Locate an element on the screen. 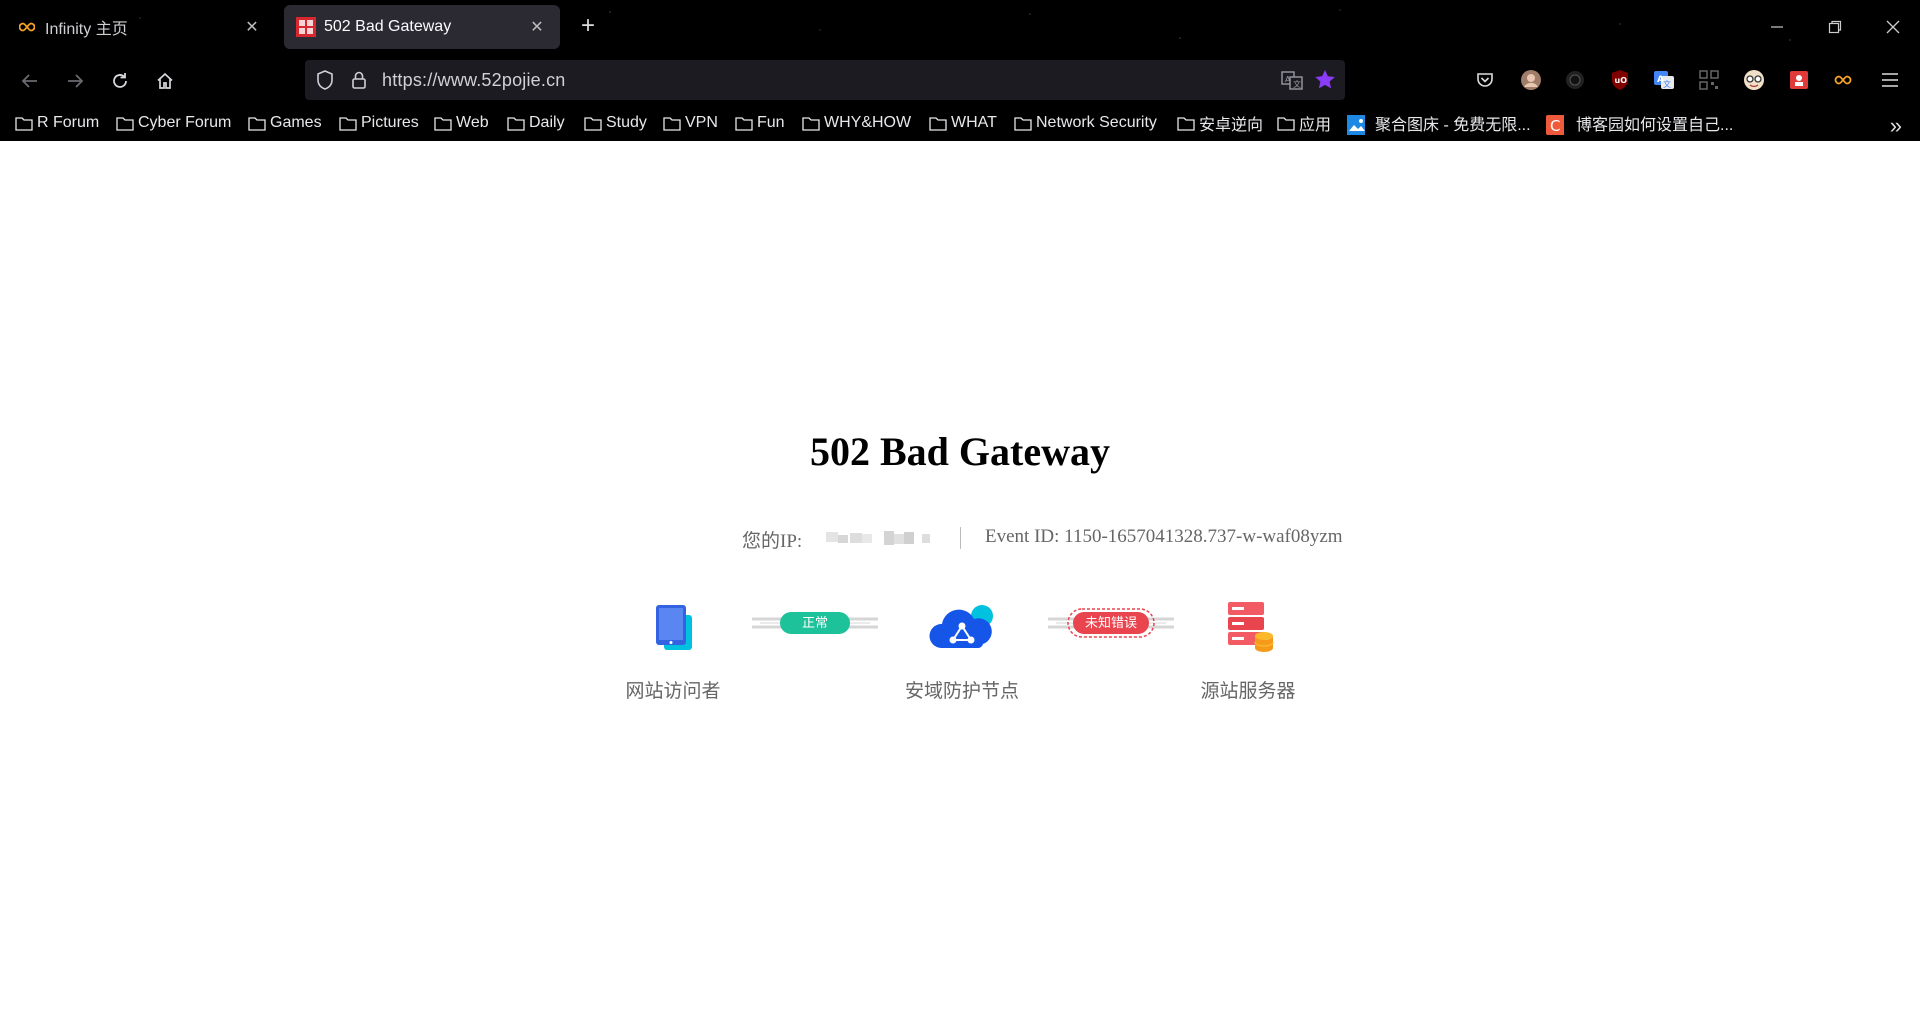 Image resolution: width=1920 pixels, height=1030 pixels. forward-arrow-icon is located at coordinates (75, 81).